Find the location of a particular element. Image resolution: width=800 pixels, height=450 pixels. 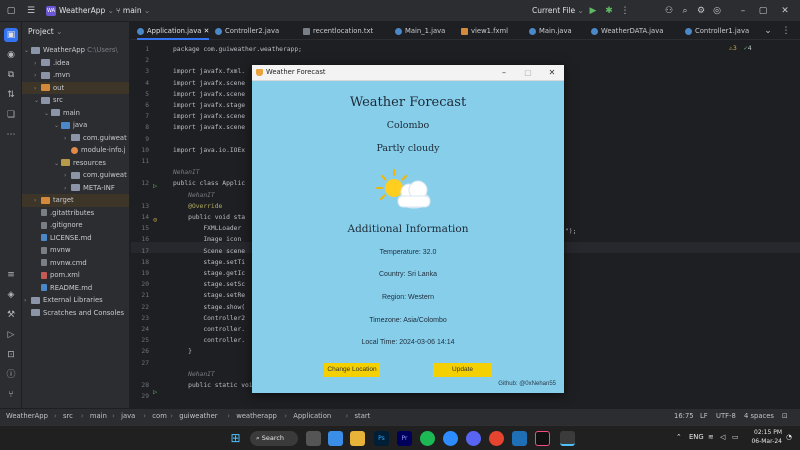

tree-root: ⌄ WeatherApp C:\Users\ is located at coordinates (75, 50).